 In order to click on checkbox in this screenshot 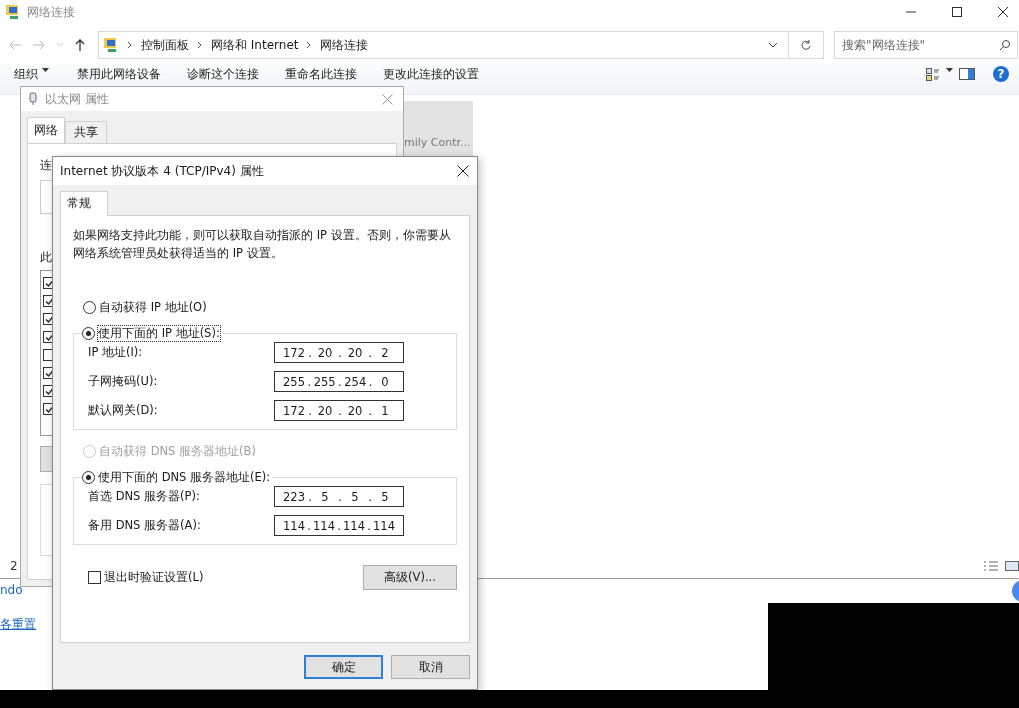, I will do `click(94, 577)`.